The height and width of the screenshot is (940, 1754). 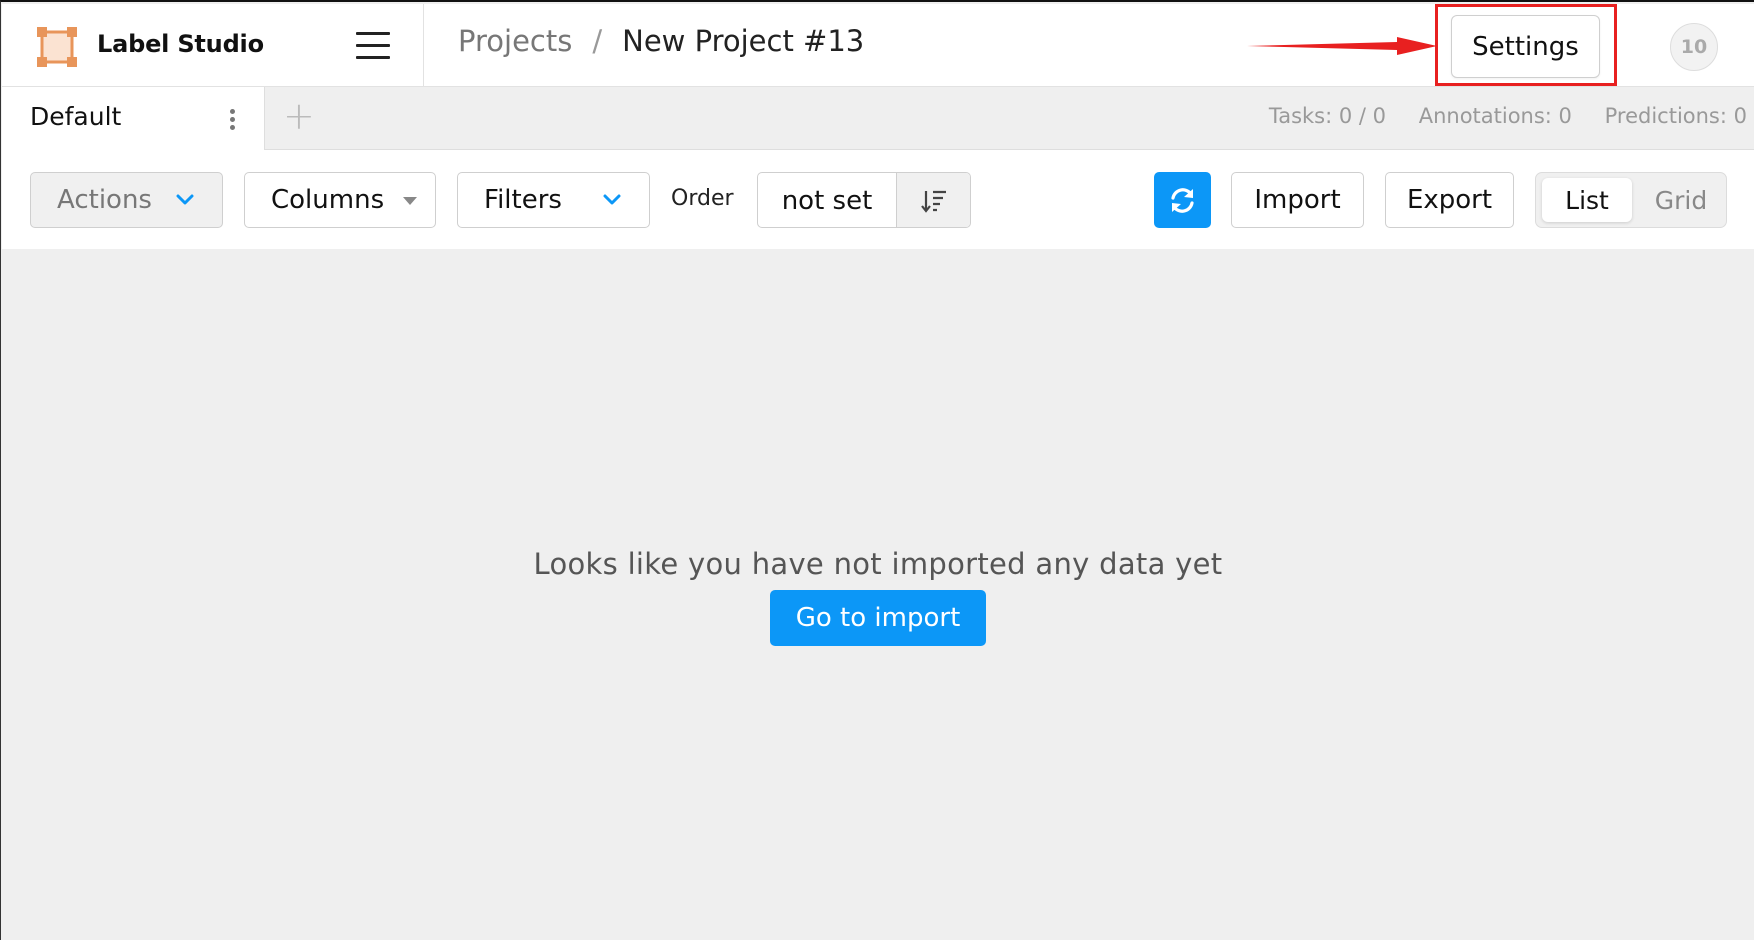 I want to click on view-mode-toggle: List Grid, so click(x=1631, y=200).